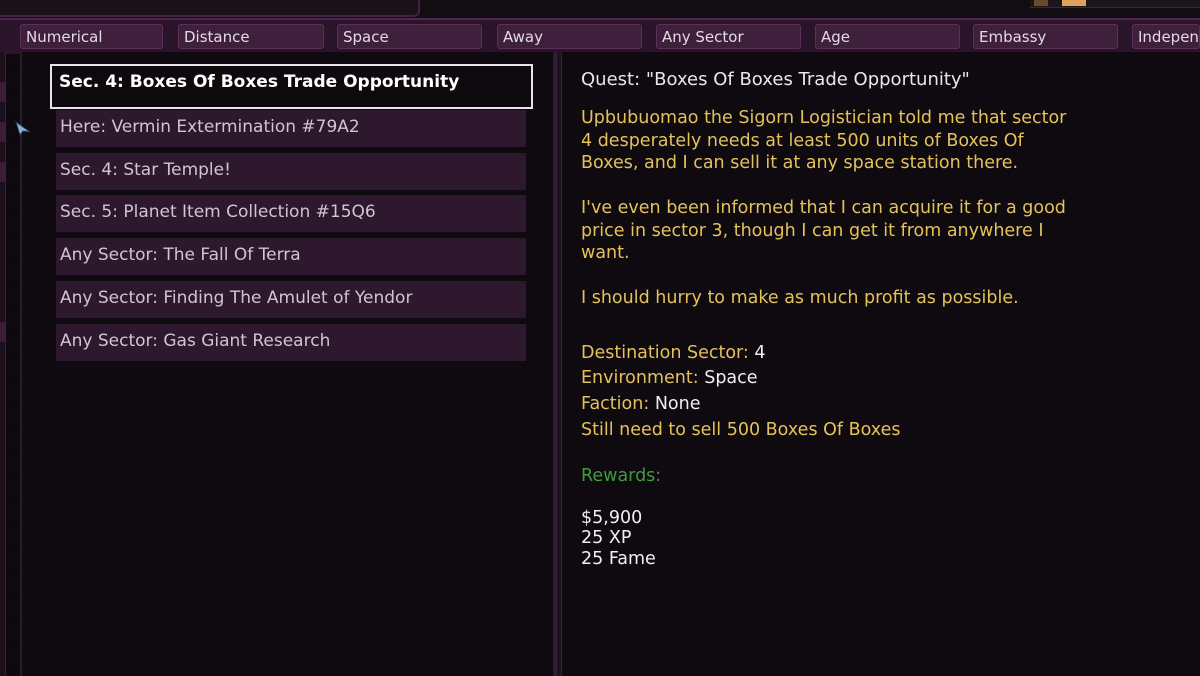 This screenshot has width=1200, height=676. Describe the element at coordinates (291, 299) in the screenshot. I see `quest-item-amulet-of-yendor: Any Sector: Finding The Amulet of Yendor` at that location.